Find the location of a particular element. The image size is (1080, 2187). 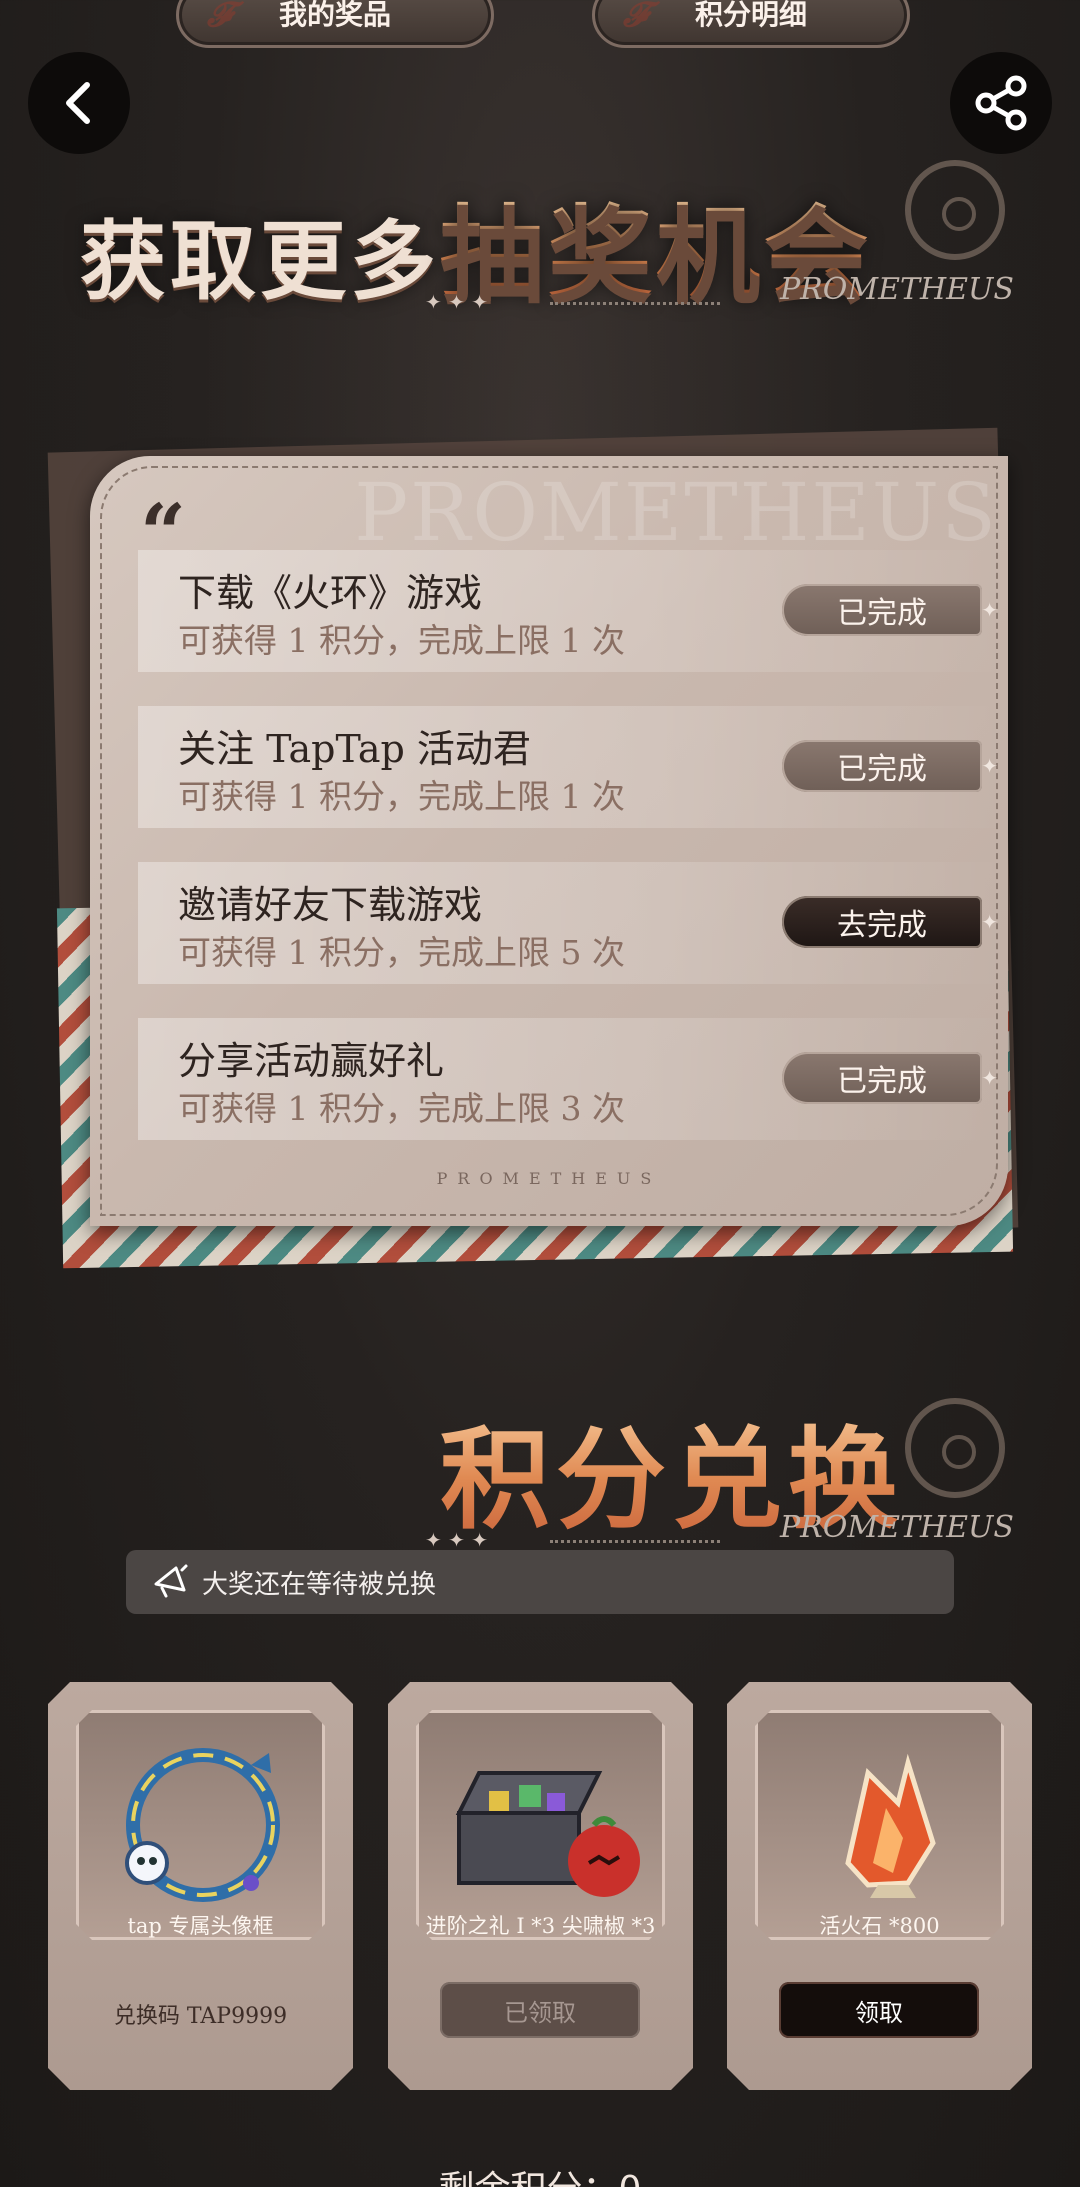

task-go-button: 去完成 ✦ is located at coordinates (890, 922).